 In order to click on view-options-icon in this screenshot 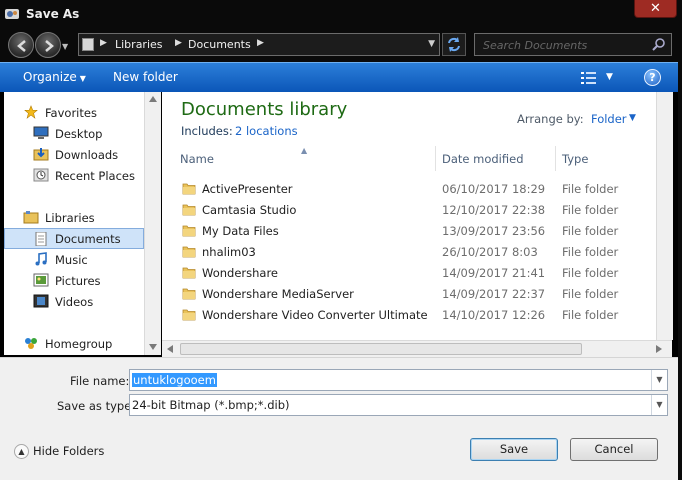, I will do `click(589, 78)`.